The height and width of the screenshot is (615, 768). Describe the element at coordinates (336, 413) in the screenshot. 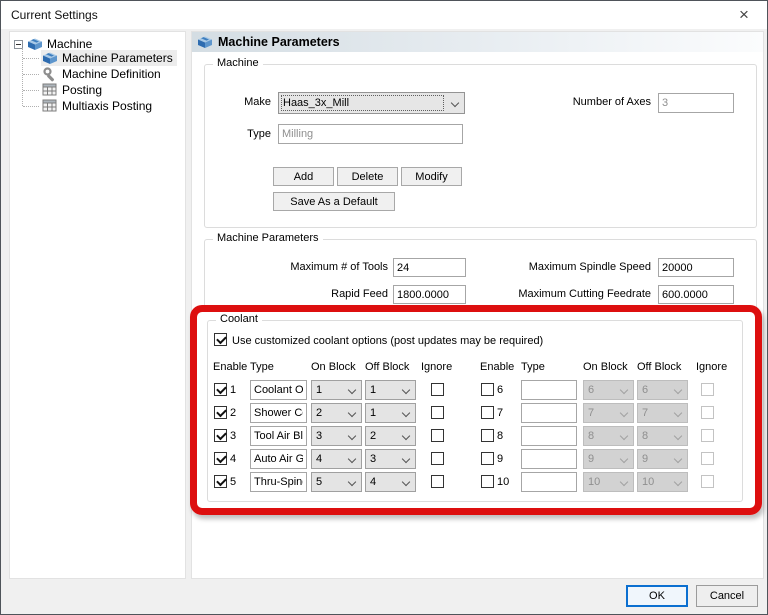

I see `on-block-select: 2` at that location.